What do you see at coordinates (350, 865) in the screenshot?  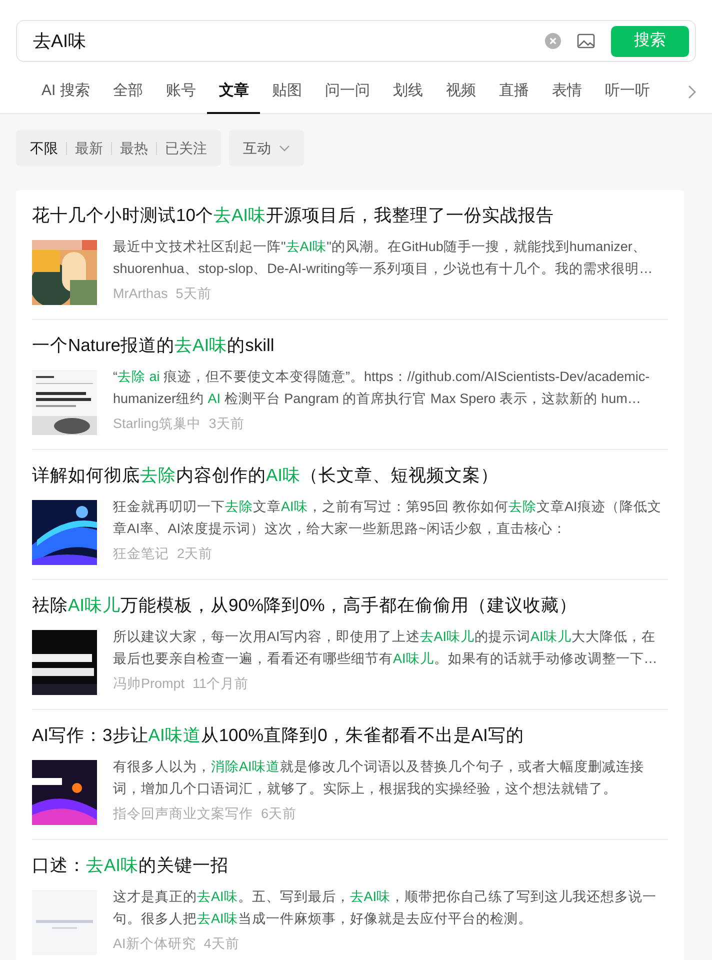 I see `article-title: 口述：去AI味的关键一招` at bounding box center [350, 865].